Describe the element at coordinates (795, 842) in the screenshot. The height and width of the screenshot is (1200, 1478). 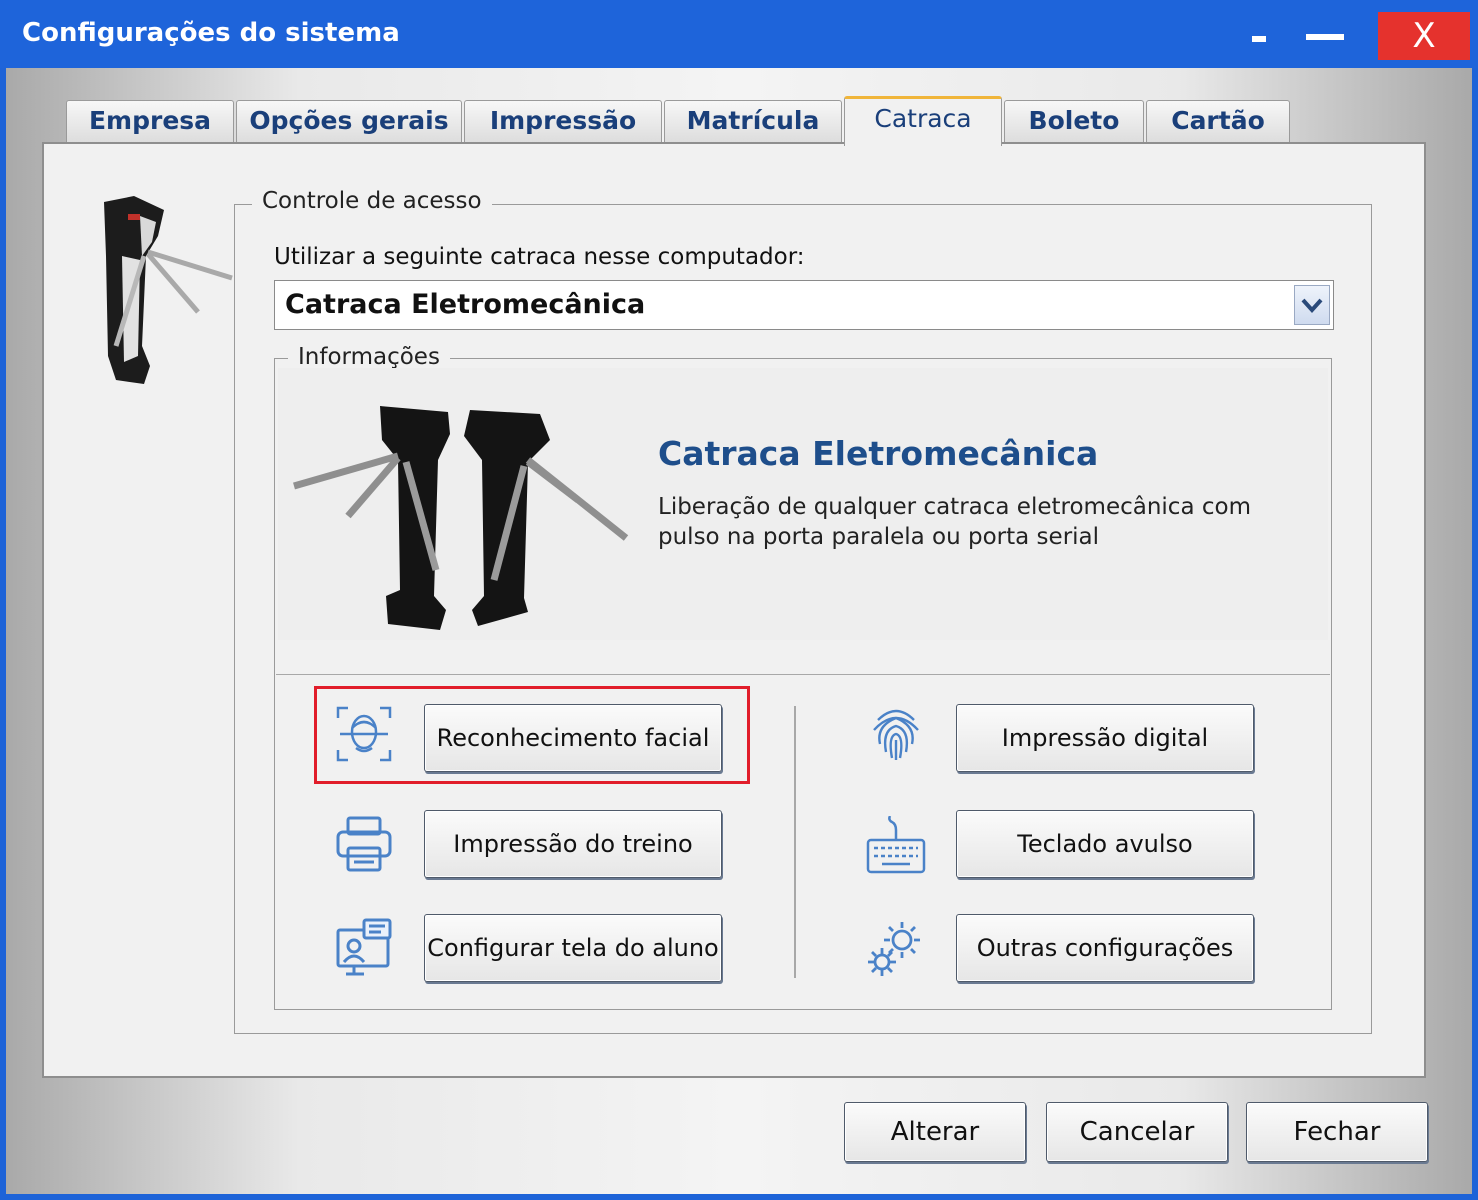
I see `buttons-divider` at that location.